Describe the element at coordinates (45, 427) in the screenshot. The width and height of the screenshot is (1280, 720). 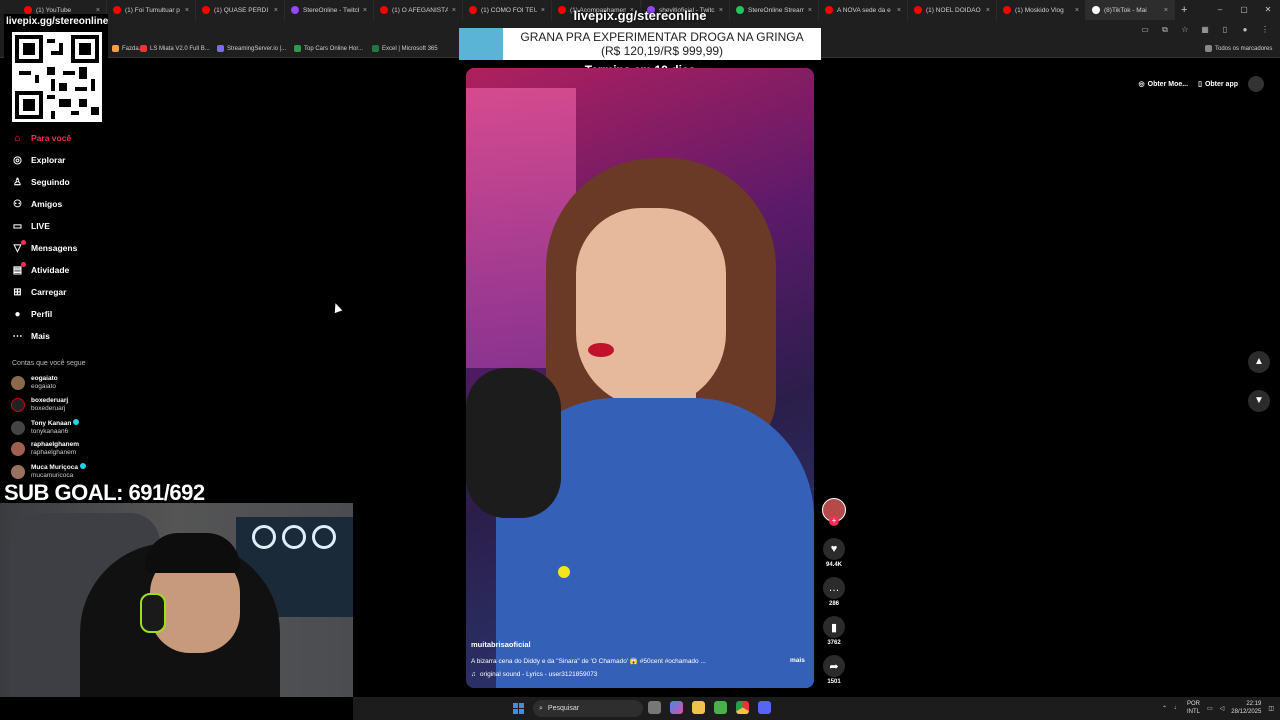
I see `following-account: Tony Kanaan tonykanaan6` at that location.